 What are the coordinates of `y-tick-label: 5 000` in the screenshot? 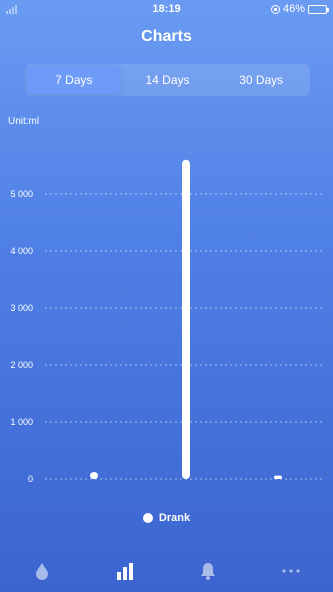 It's located at (21, 194).